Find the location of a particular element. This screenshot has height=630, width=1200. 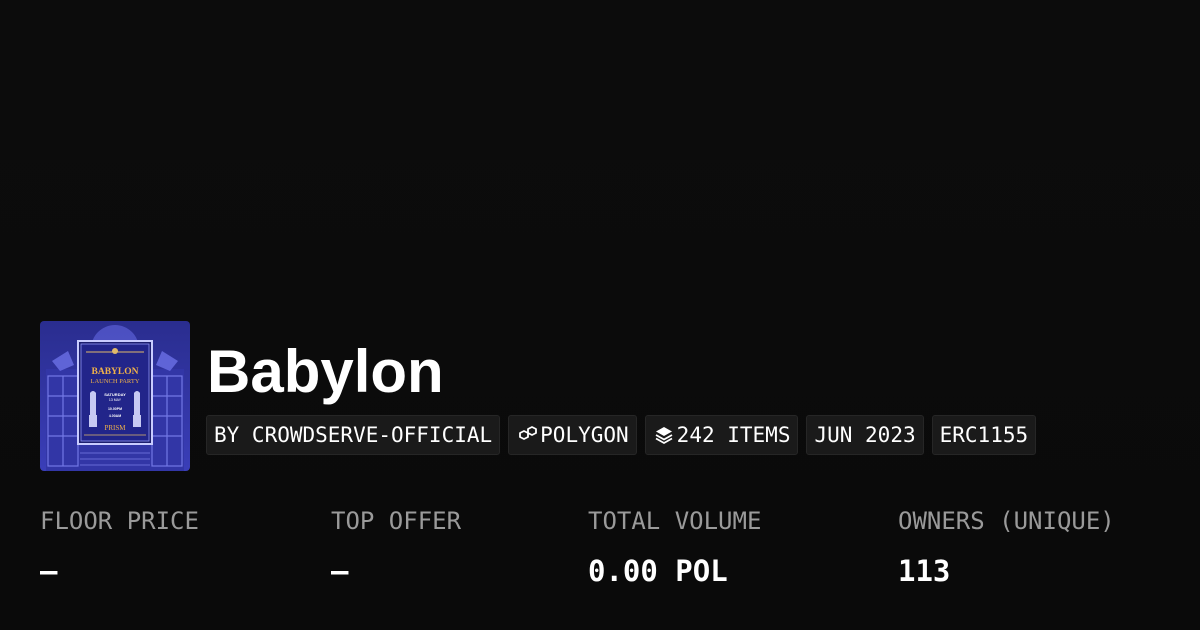

stat-total-volume: TOTAL VOLUME 0.00 POL is located at coordinates (674, 546).